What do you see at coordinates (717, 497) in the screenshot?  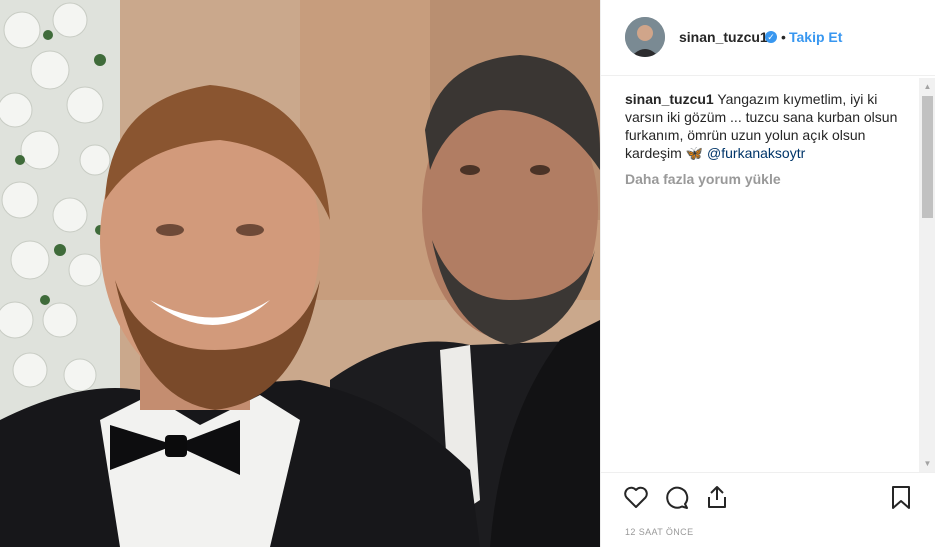 I see `share-icon` at bounding box center [717, 497].